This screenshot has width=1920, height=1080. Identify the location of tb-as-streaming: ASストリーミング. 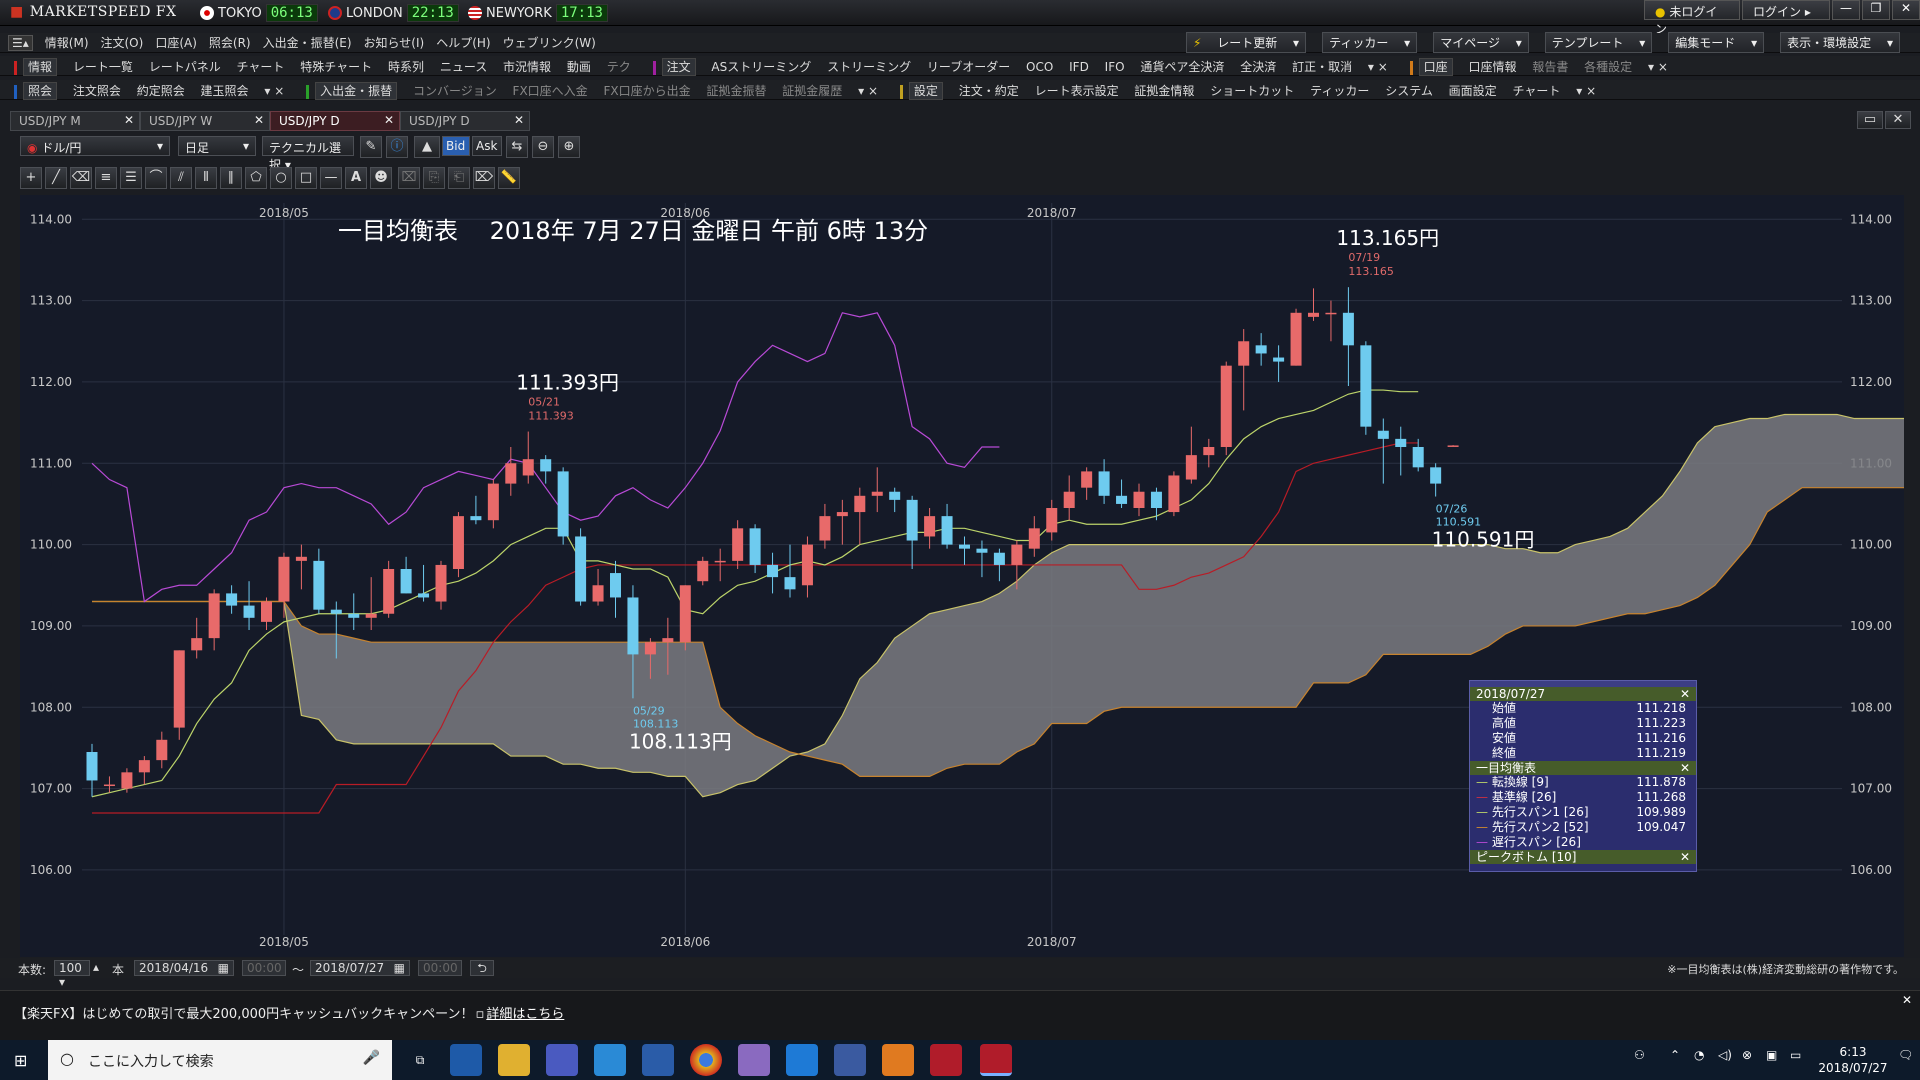
(761, 67).